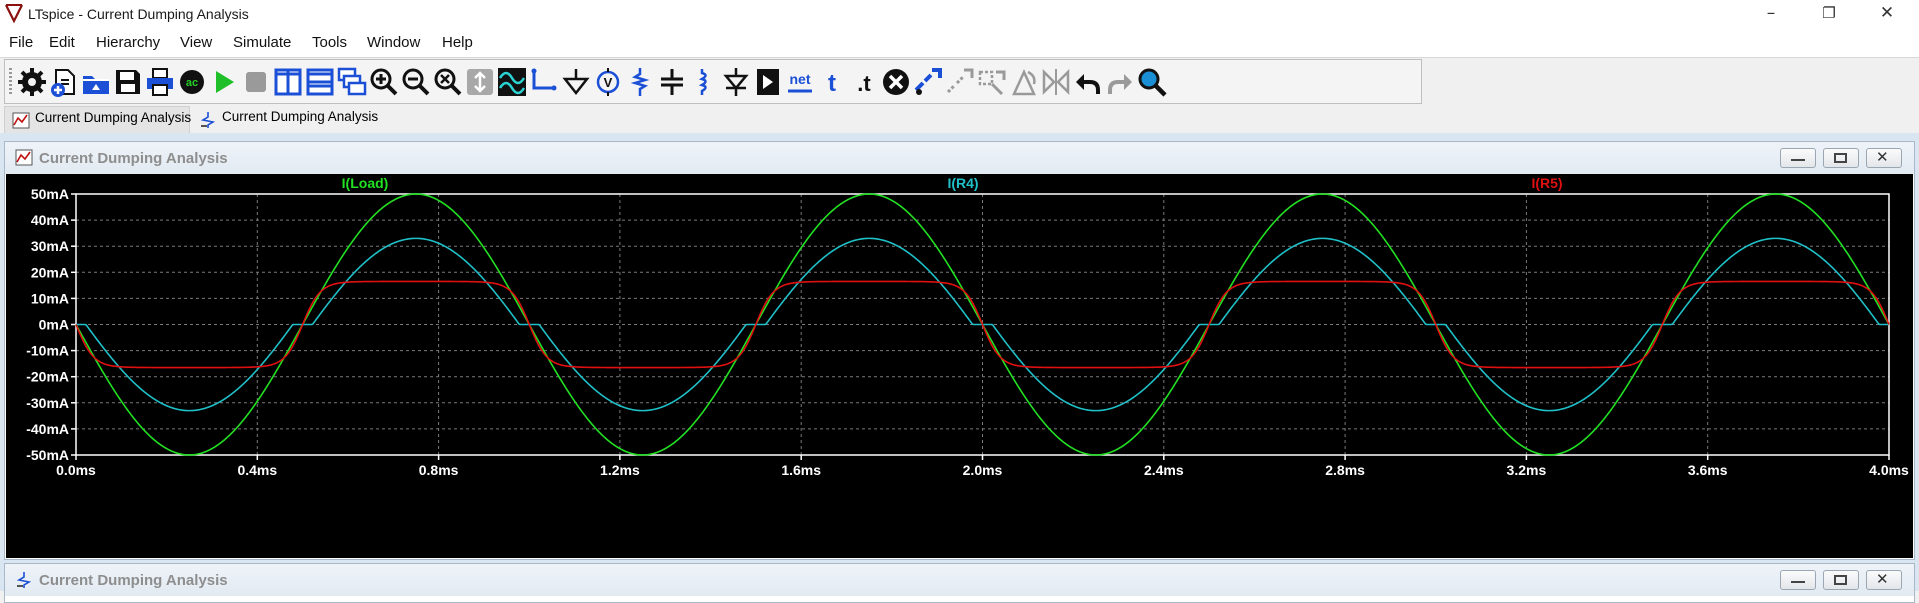 This screenshot has height=603, width=1919. I want to click on diode-icon, so click(736, 82).